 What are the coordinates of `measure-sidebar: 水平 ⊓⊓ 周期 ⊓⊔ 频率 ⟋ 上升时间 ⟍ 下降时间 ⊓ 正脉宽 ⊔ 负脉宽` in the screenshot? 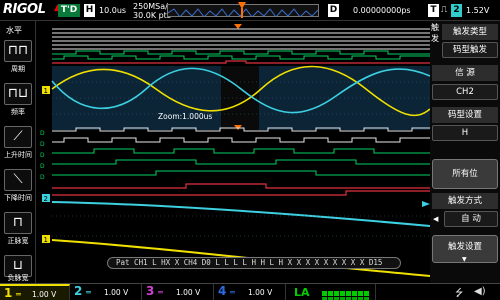 It's located at (18, 152).